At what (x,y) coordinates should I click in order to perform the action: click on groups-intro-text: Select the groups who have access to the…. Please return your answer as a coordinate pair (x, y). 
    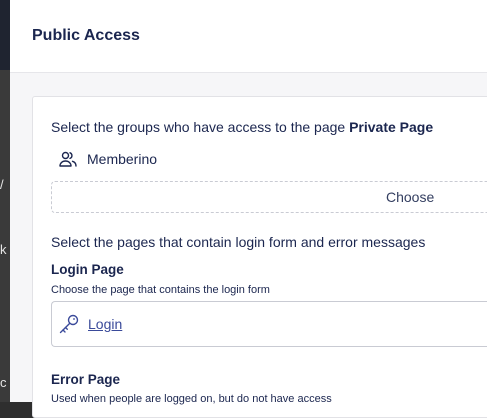
    Looking at the image, I should click on (200, 127).